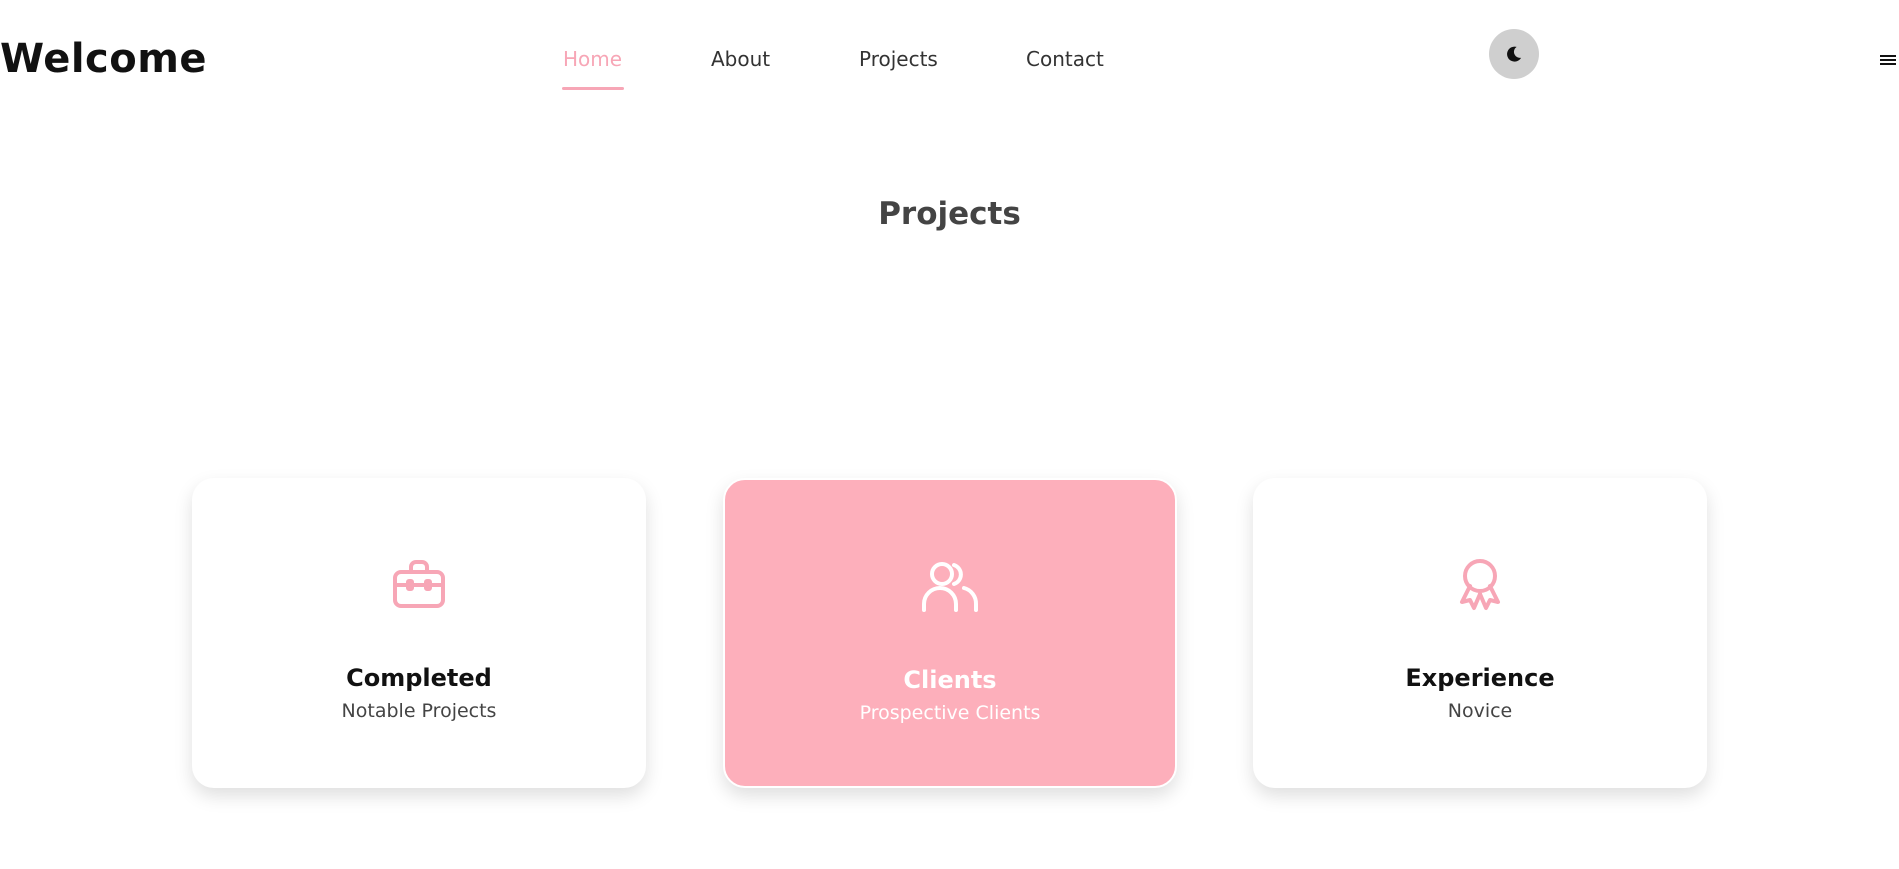  What do you see at coordinates (1065, 59) in the screenshot?
I see `nav-contact: Contact` at bounding box center [1065, 59].